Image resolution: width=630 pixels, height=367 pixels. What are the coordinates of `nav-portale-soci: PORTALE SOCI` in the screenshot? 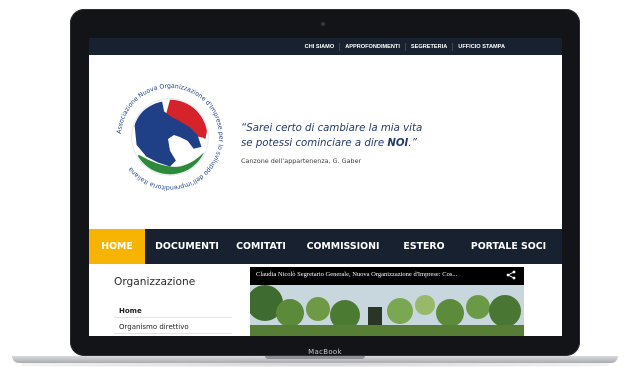 It's located at (508, 246).